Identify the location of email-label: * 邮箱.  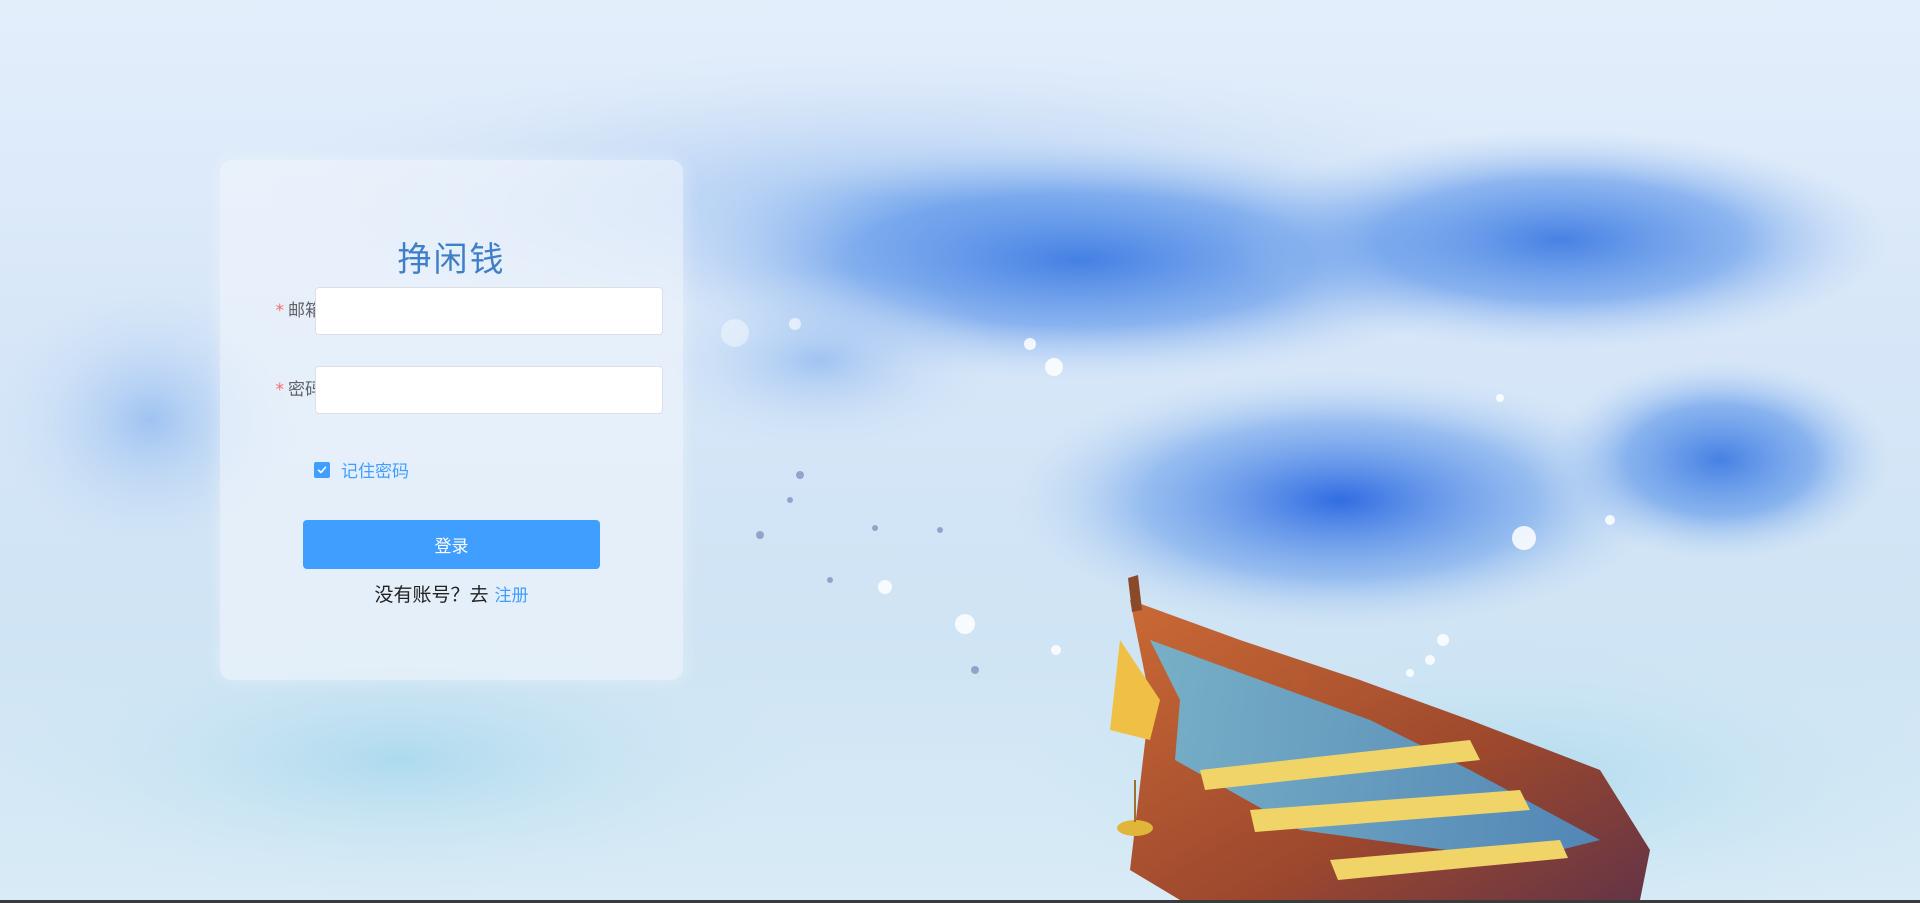
(281, 311).